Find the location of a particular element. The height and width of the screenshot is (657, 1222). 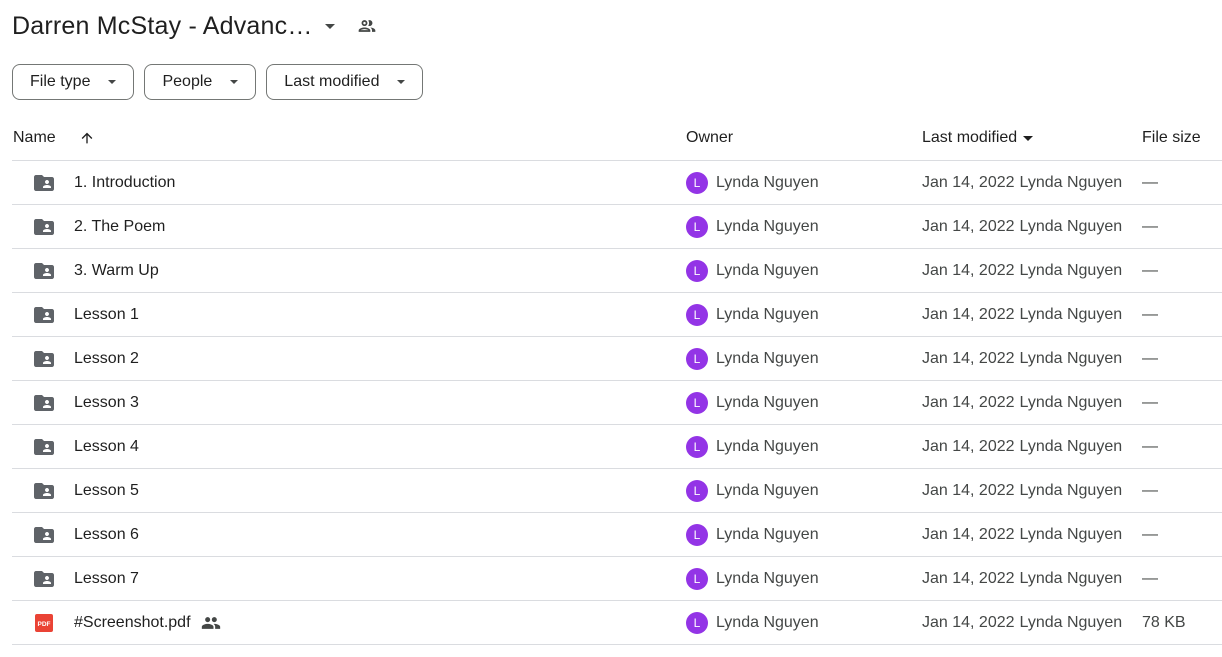

file-name: Lesson 3 is located at coordinates (106, 403).